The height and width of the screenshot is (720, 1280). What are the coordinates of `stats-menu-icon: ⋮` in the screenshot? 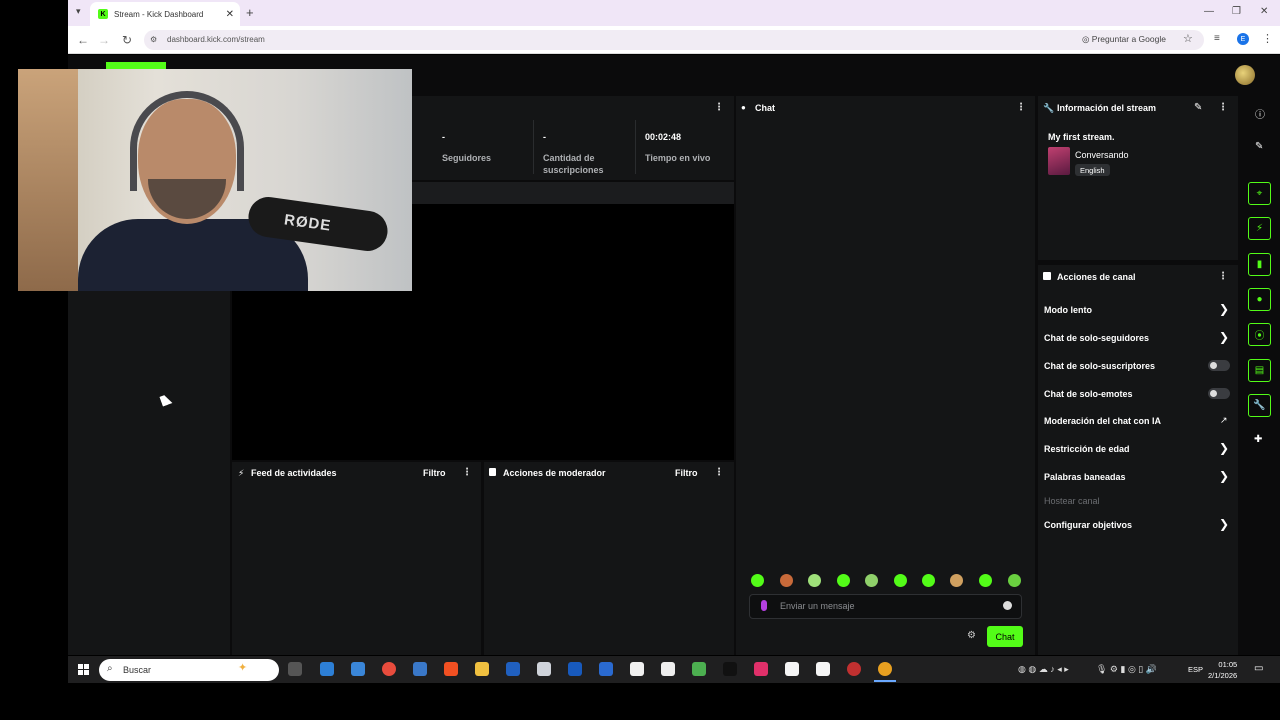 It's located at (719, 107).